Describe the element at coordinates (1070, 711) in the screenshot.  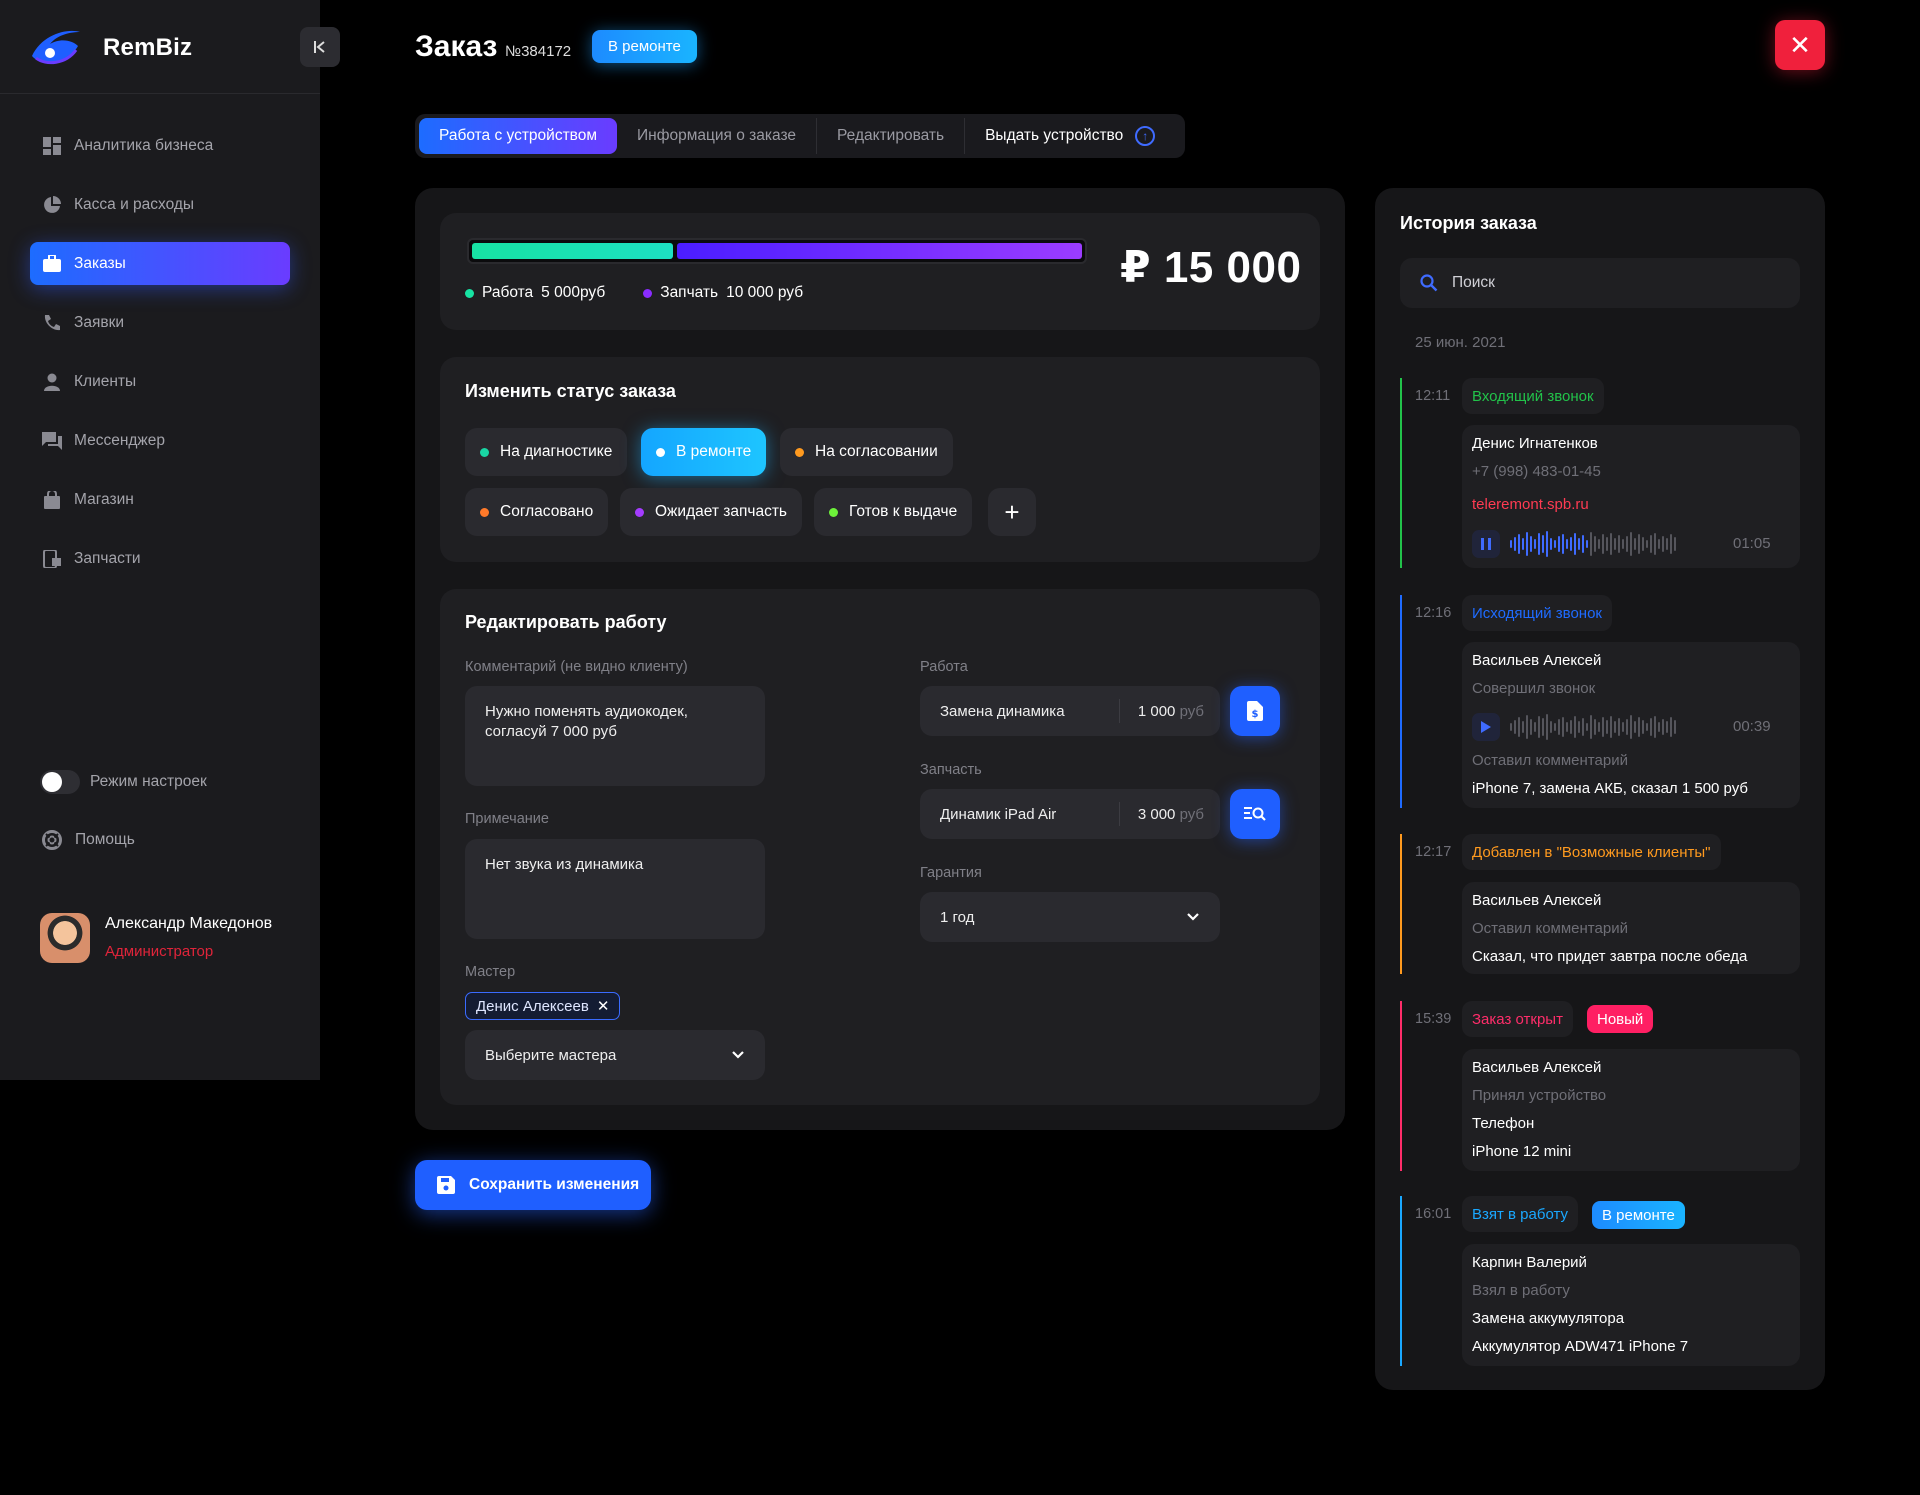
I see `work-field: Замена динамика 1 000 руб` at that location.